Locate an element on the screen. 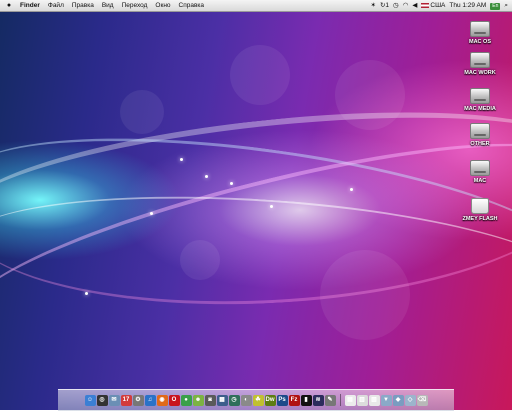 This screenshot has width=512, height=411. menu-file: Файл is located at coordinates (56, 5).